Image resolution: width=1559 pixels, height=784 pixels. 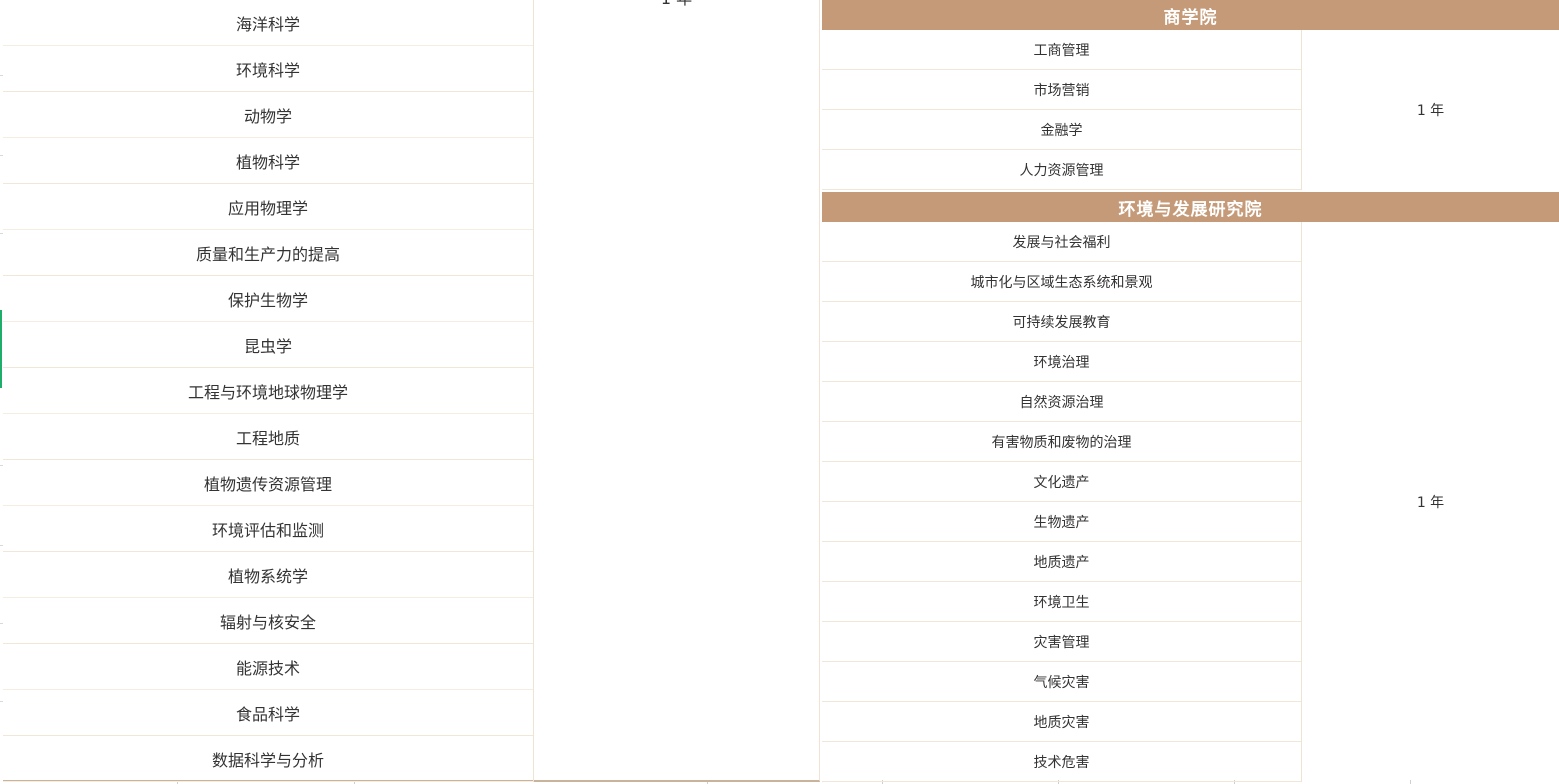 I want to click on program-cell: 数据科学与分析, so click(x=268, y=759).